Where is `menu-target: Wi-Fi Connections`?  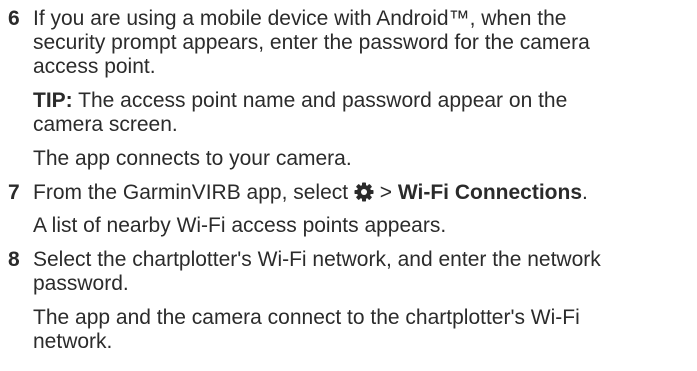
menu-target: Wi-Fi Connections is located at coordinates (490, 192).